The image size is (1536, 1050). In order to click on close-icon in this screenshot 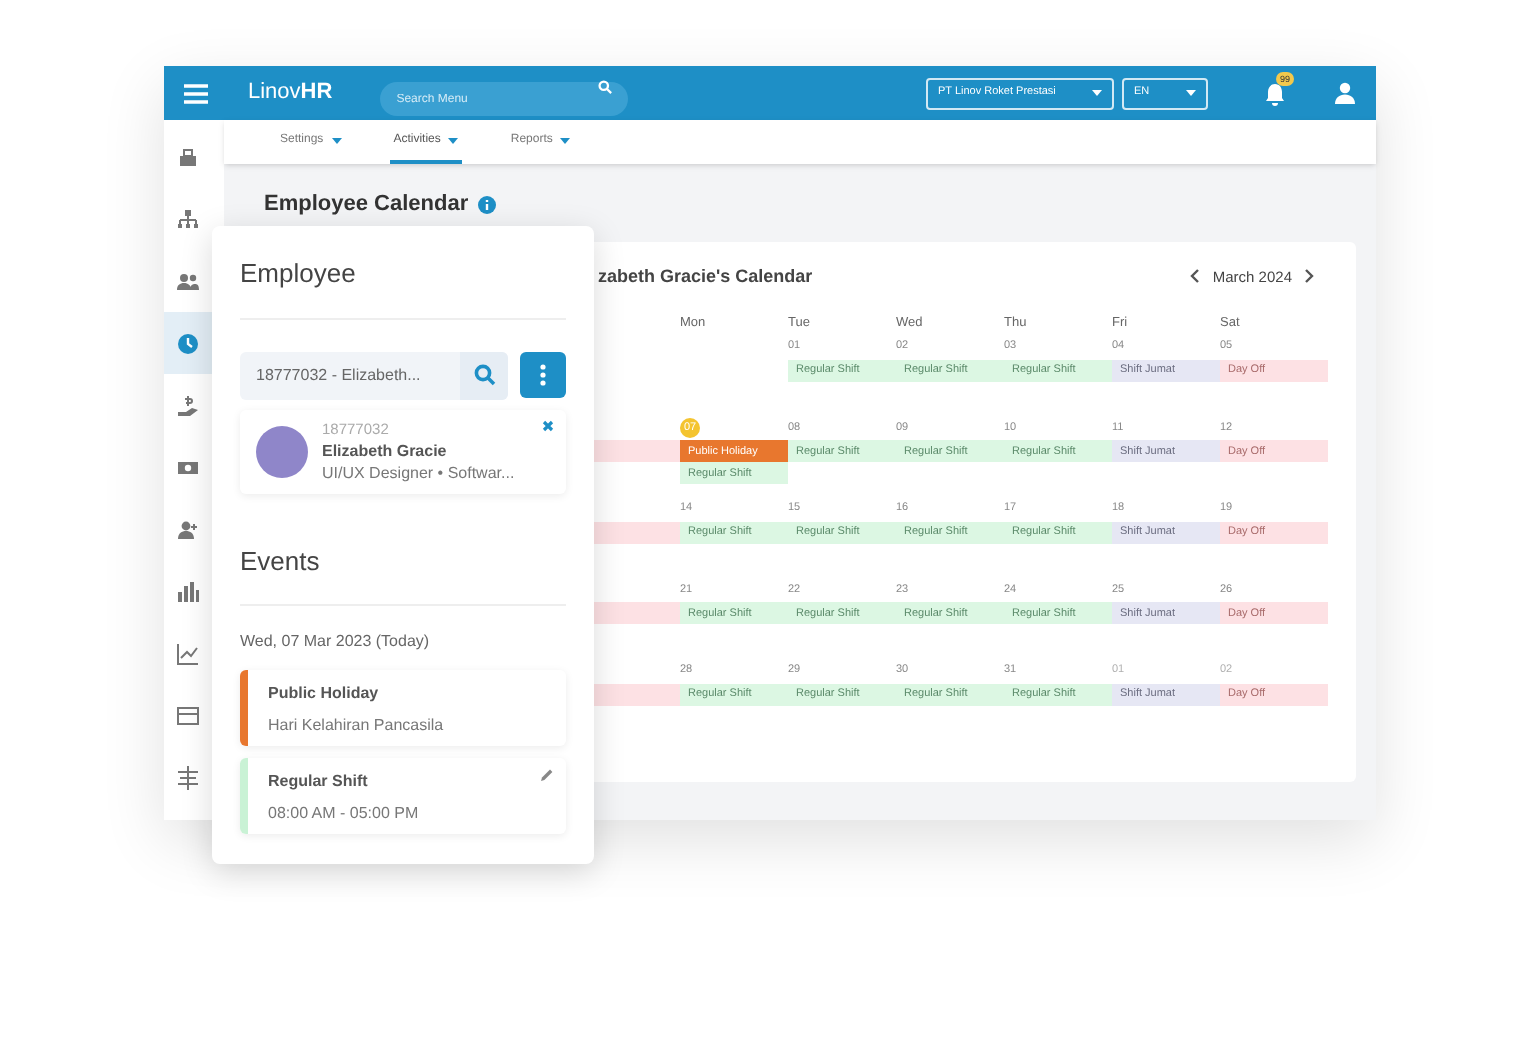, I will do `click(548, 425)`.